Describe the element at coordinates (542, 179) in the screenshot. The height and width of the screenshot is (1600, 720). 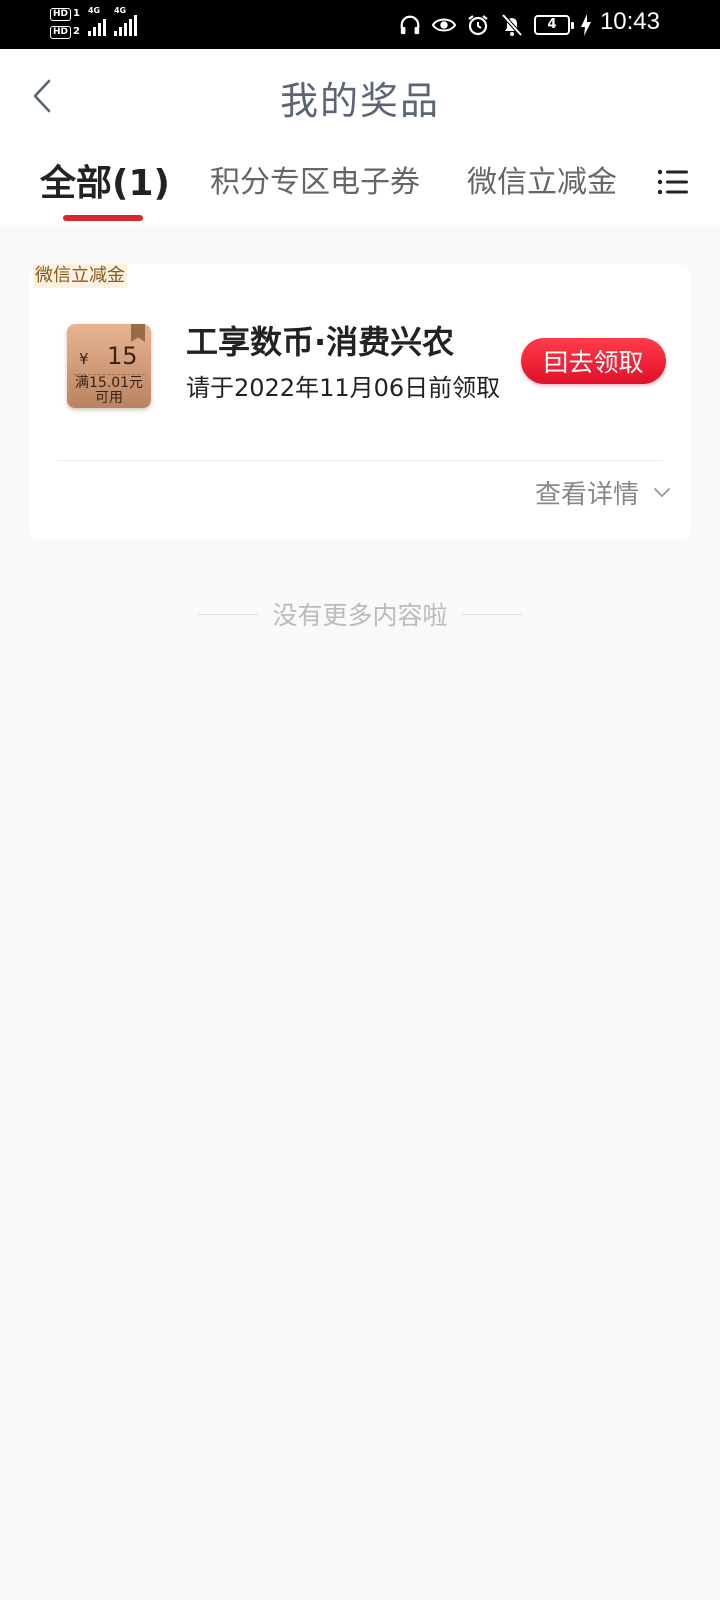
I see `tab-wechat-discount: 微信立减金` at that location.